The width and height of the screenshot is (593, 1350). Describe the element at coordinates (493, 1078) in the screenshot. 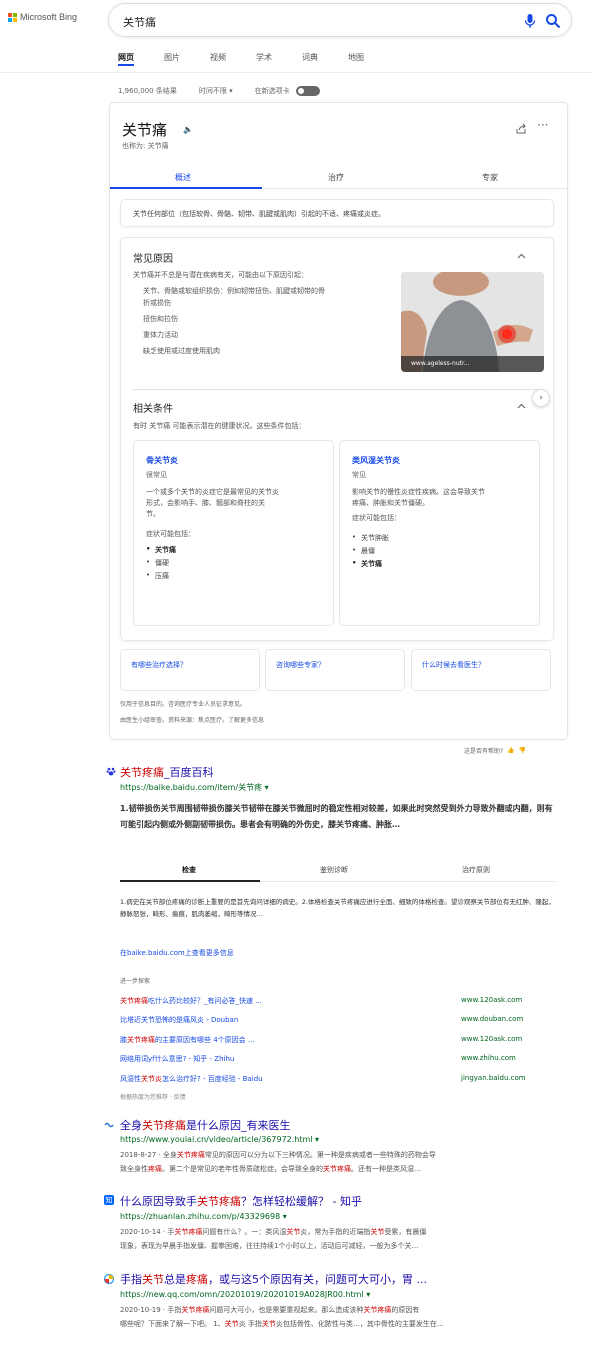

I see `explore-domain: jingyan.baidu.com` at that location.